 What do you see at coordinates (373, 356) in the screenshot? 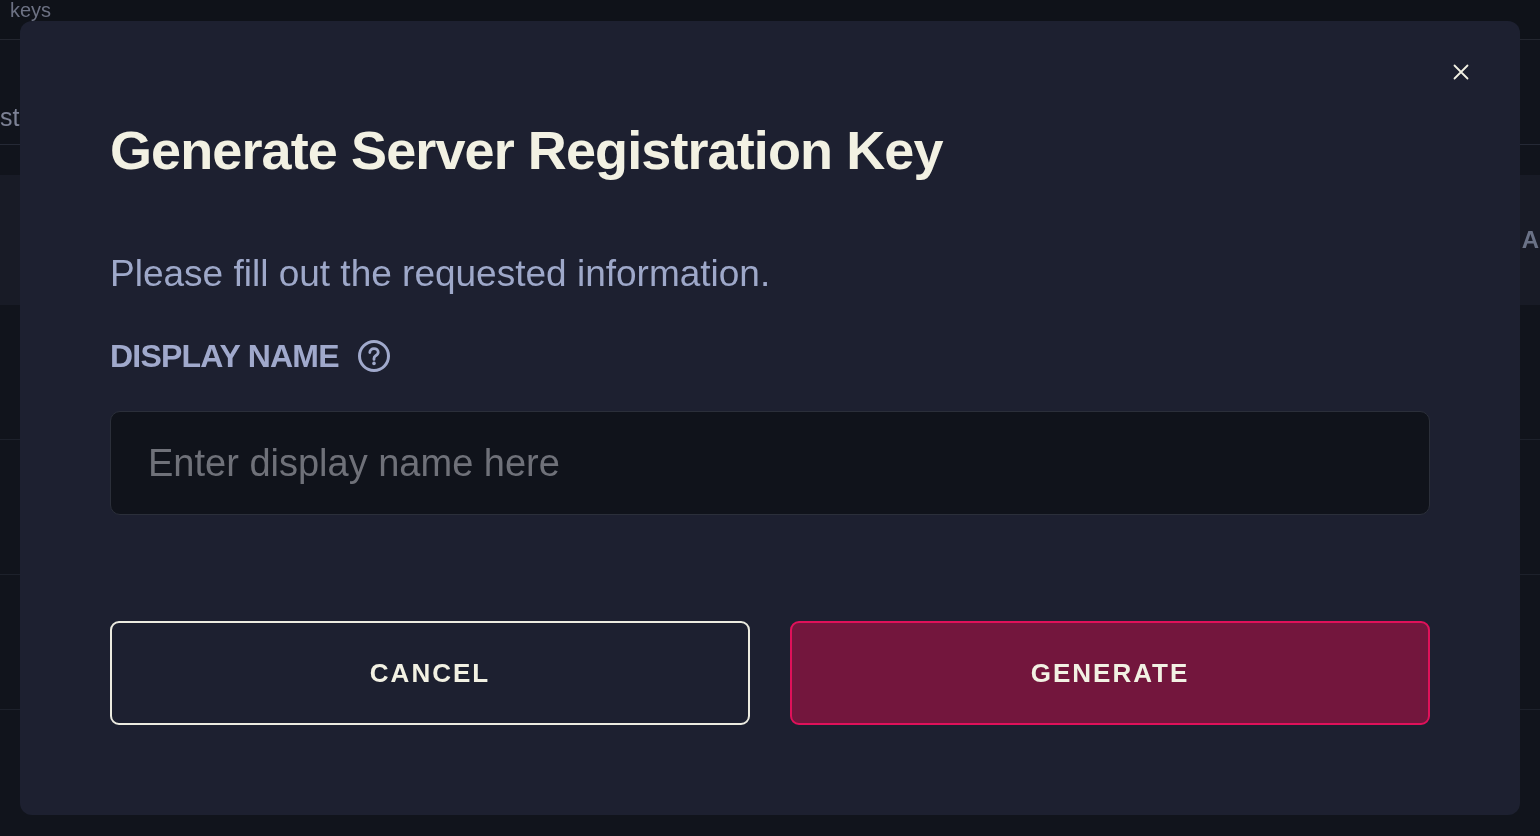
I see `help-icon` at bounding box center [373, 356].